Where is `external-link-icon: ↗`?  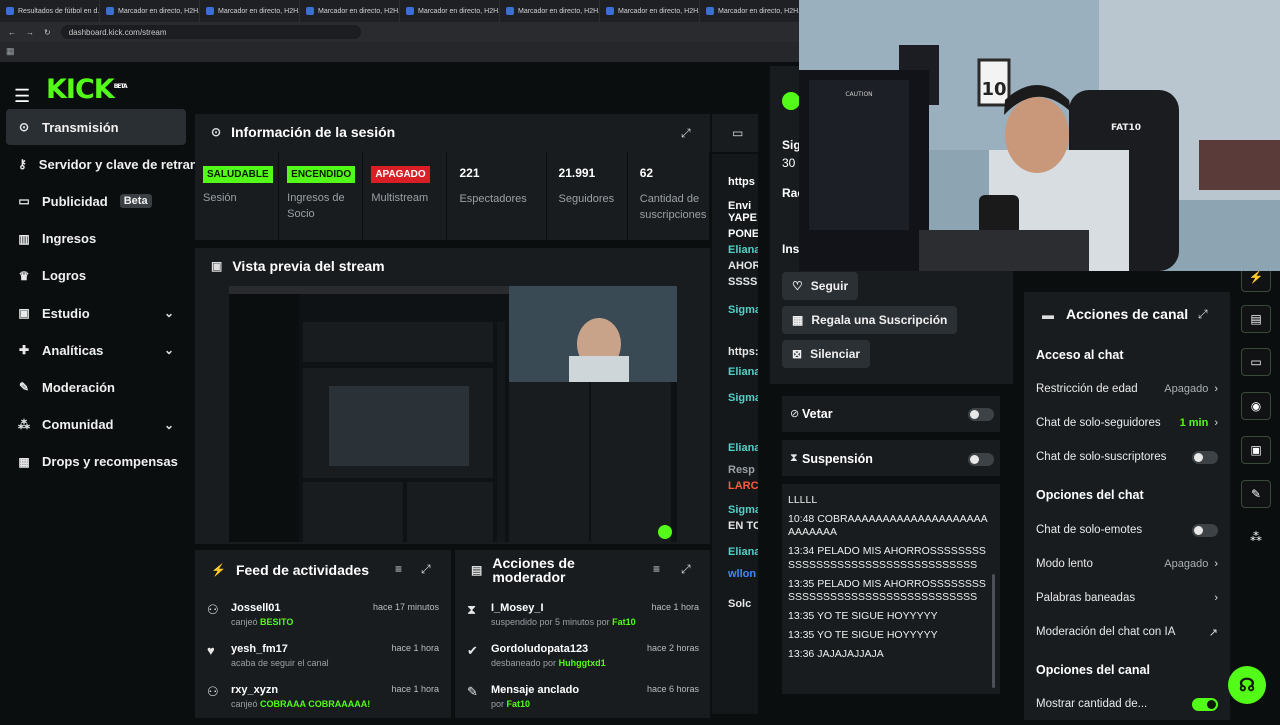
external-link-icon: ↗ is located at coordinates (1213, 632).